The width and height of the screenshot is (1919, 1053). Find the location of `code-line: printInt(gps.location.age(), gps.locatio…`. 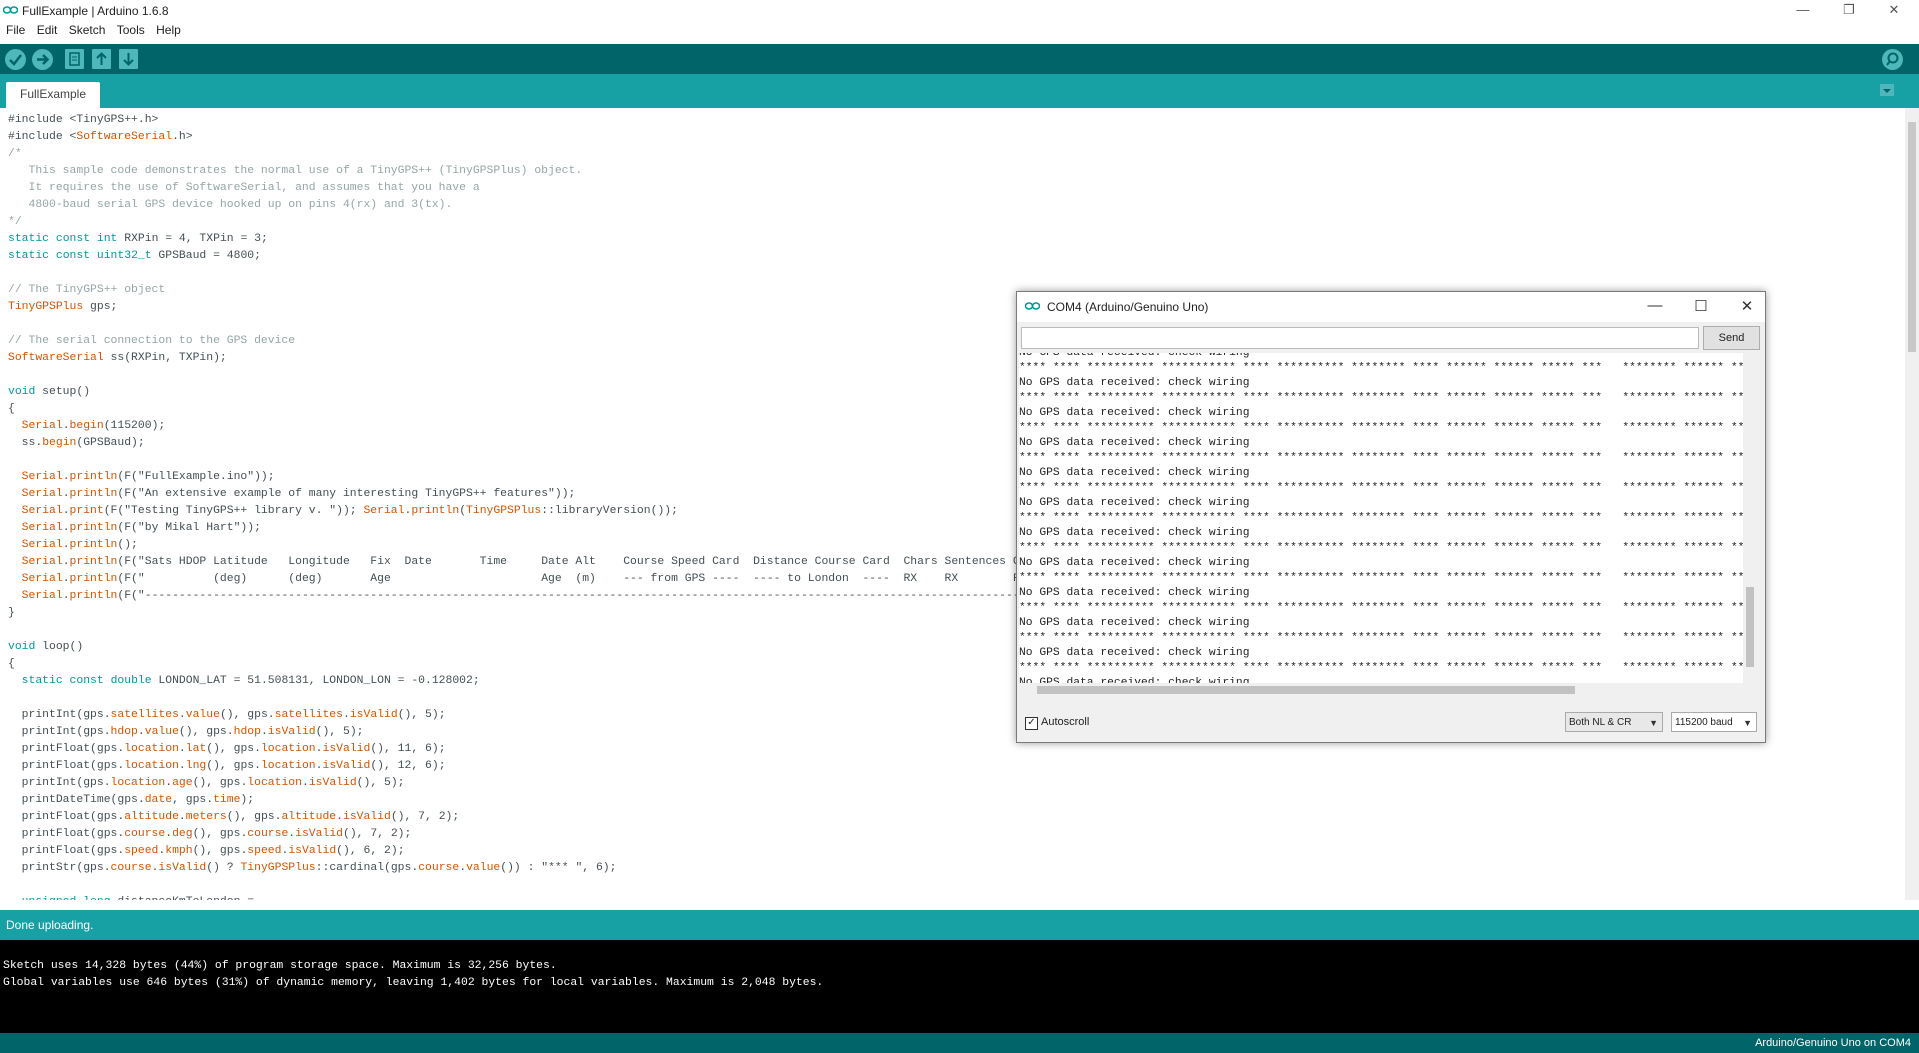

code-line: printInt(gps.location.age(), gps.locatio… is located at coordinates (206, 783).